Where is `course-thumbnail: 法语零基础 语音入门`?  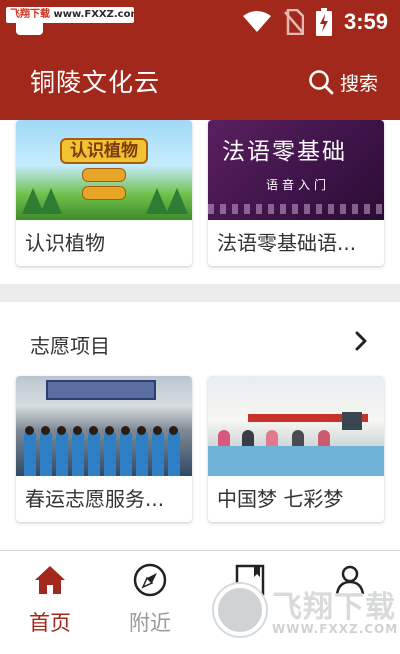
course-thumbnail: 法语零基础 语音入门 is located at coordinates (296, 170).